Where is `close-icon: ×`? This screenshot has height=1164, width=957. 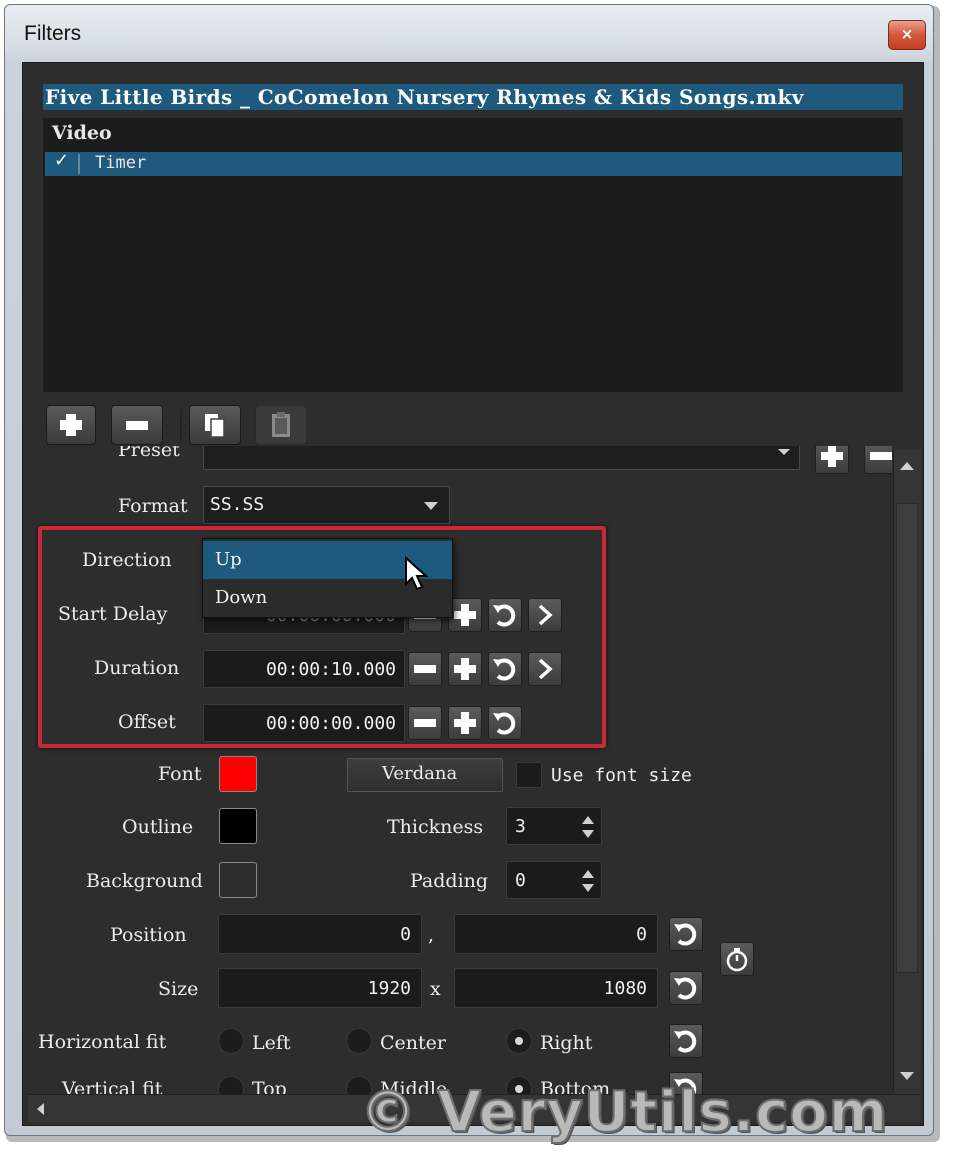 close-icon: × is located at coordinates (907, 34).